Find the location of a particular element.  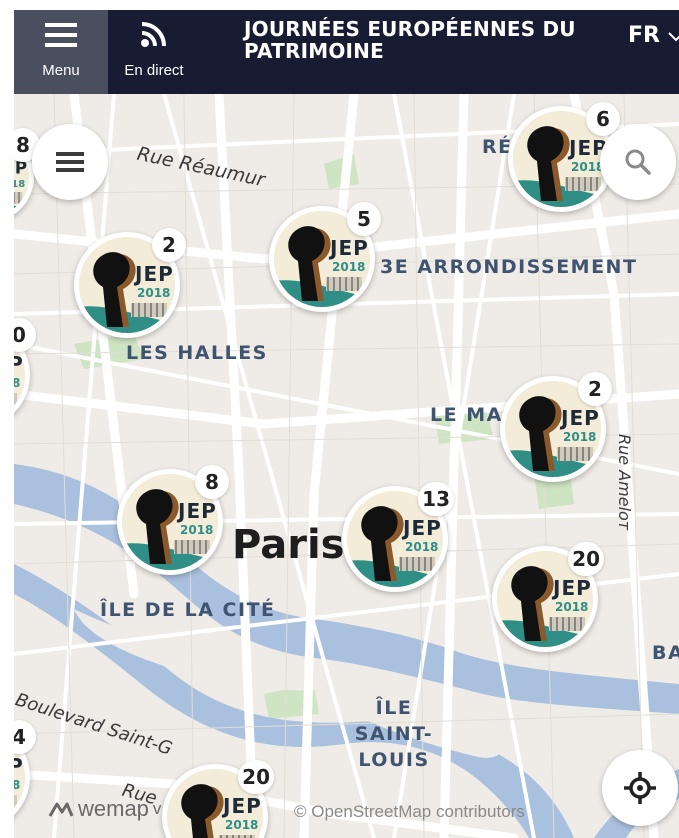

rss-icon is located at coordinates (154, 35).